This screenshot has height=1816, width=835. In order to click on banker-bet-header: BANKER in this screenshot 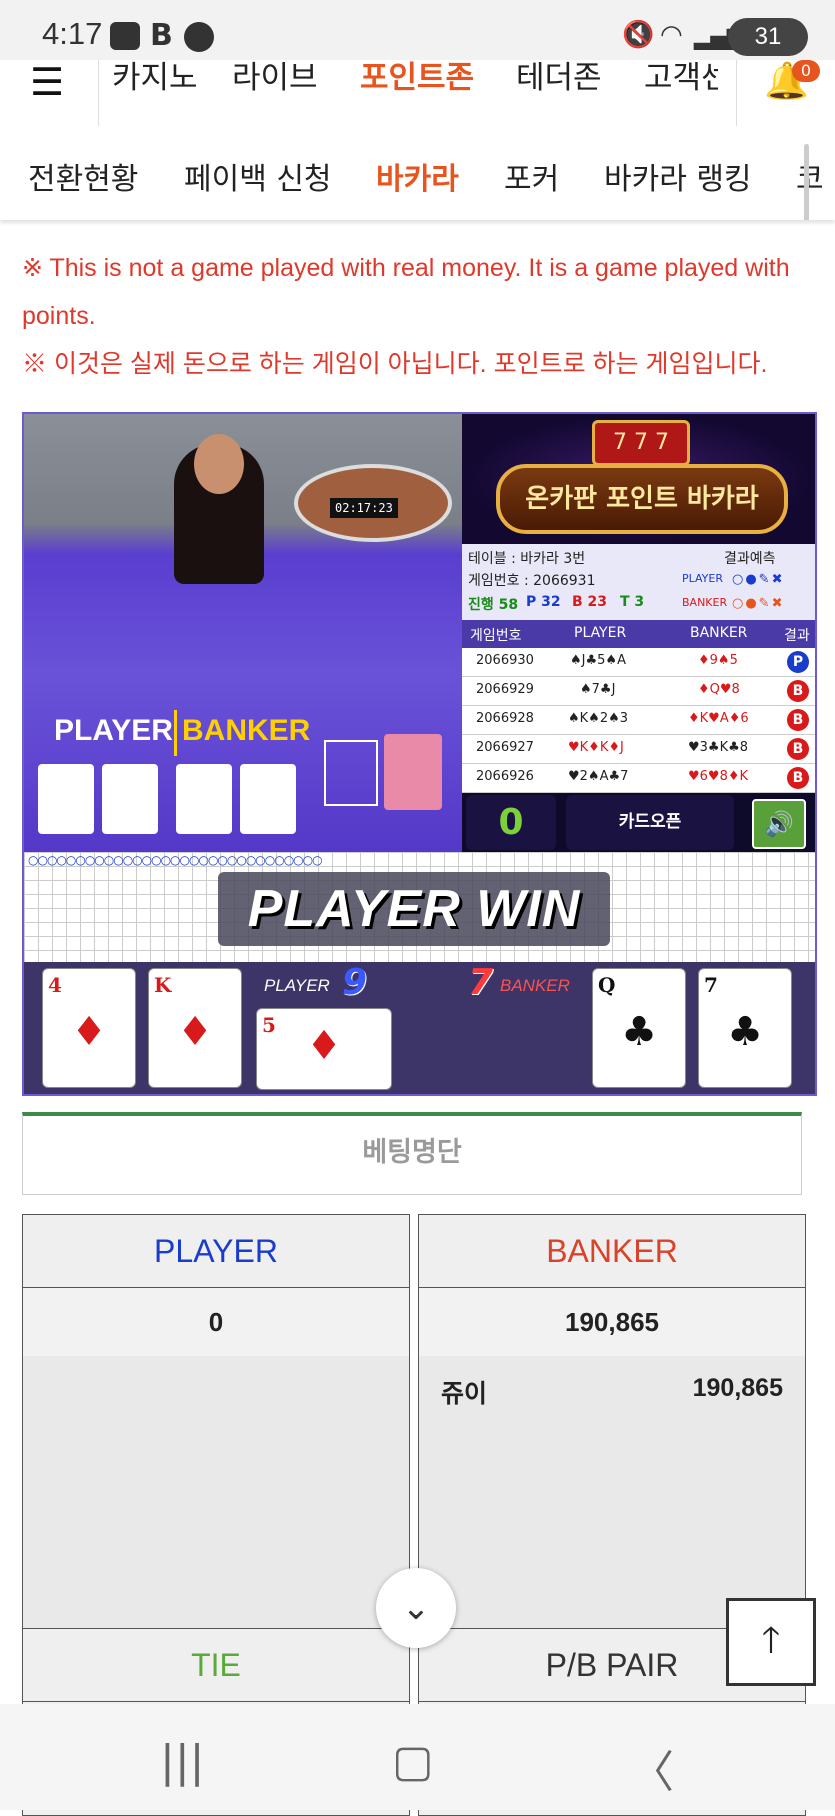, I will do `click(612, 1251)`.